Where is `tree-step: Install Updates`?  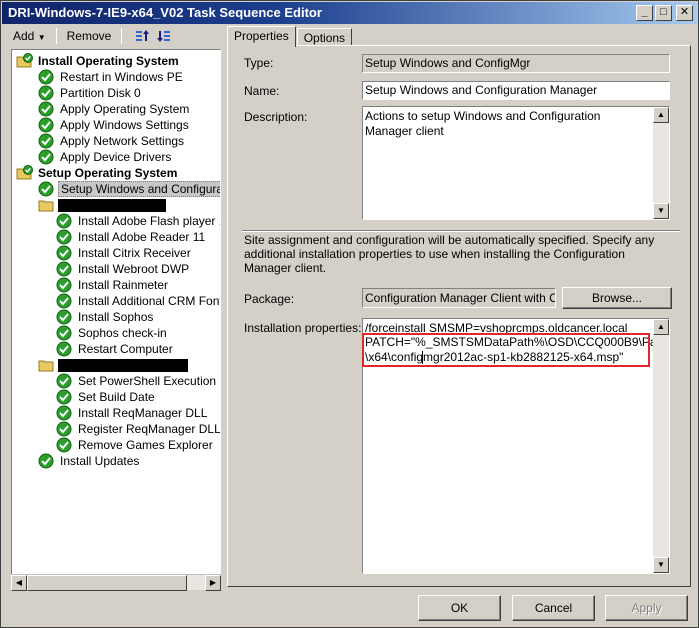 tree-step: Install Updates is located at coordinates (129, 461).